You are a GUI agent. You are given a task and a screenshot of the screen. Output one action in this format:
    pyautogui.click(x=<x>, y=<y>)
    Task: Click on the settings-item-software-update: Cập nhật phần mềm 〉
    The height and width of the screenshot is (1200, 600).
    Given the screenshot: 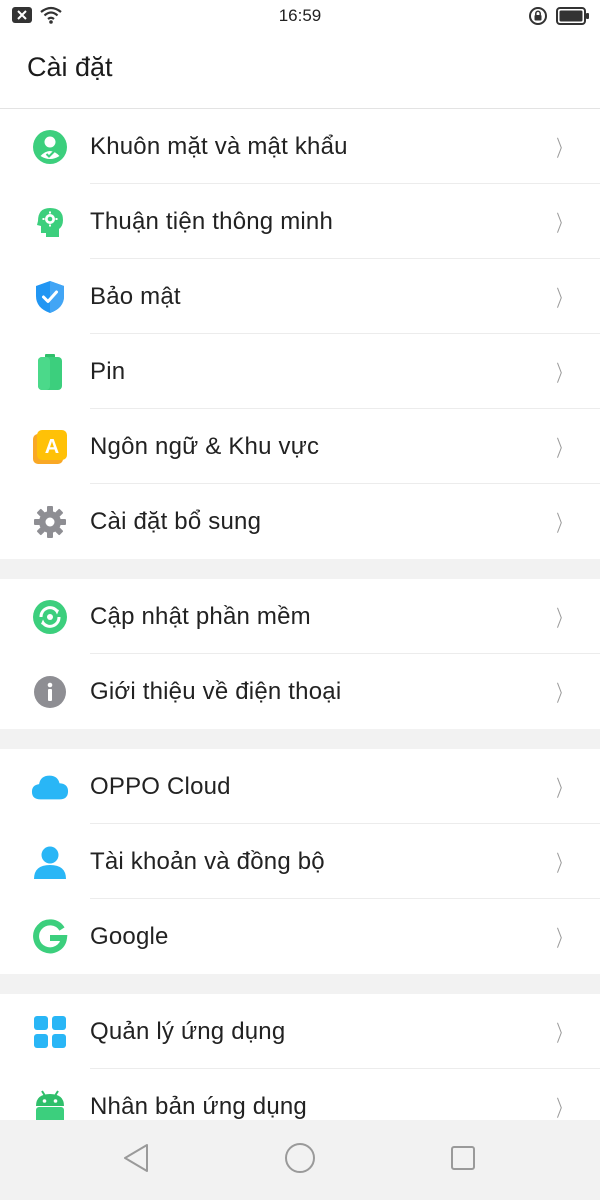 What is the action you would take?
    pyautogui.click(x=300, y=616)
    